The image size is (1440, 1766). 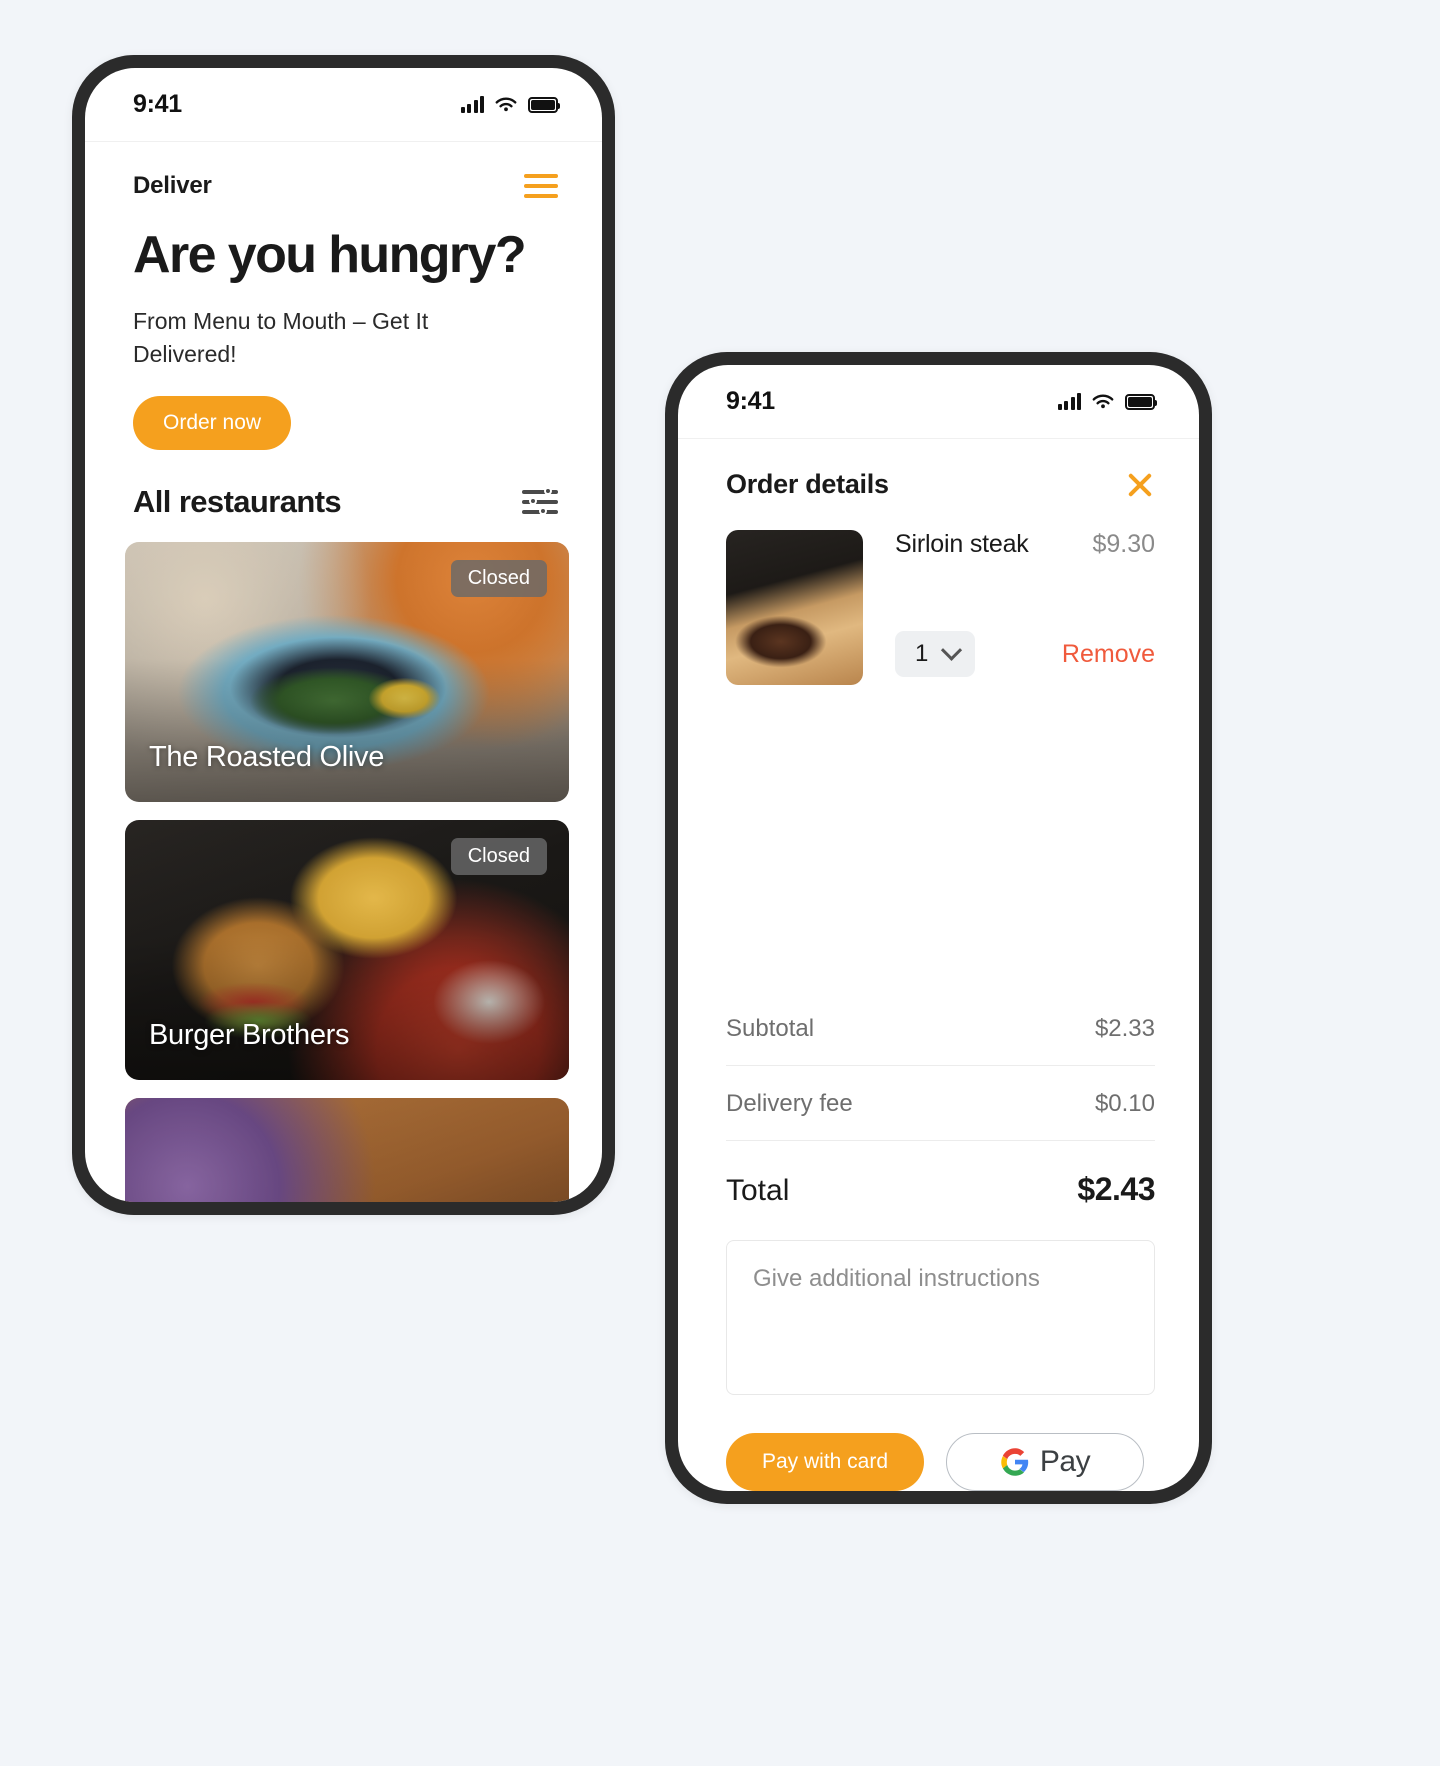 I want to click on payment-actions: Pay with card Pay, so click(x=938, y=1443).